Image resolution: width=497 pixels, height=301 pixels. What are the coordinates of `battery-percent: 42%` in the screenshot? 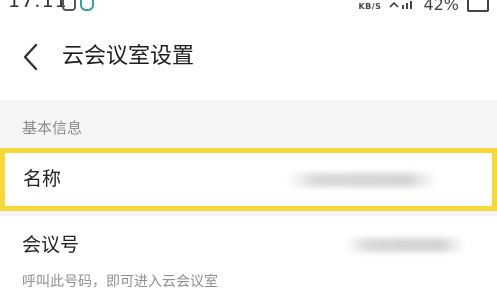 It's located at (441, 7).